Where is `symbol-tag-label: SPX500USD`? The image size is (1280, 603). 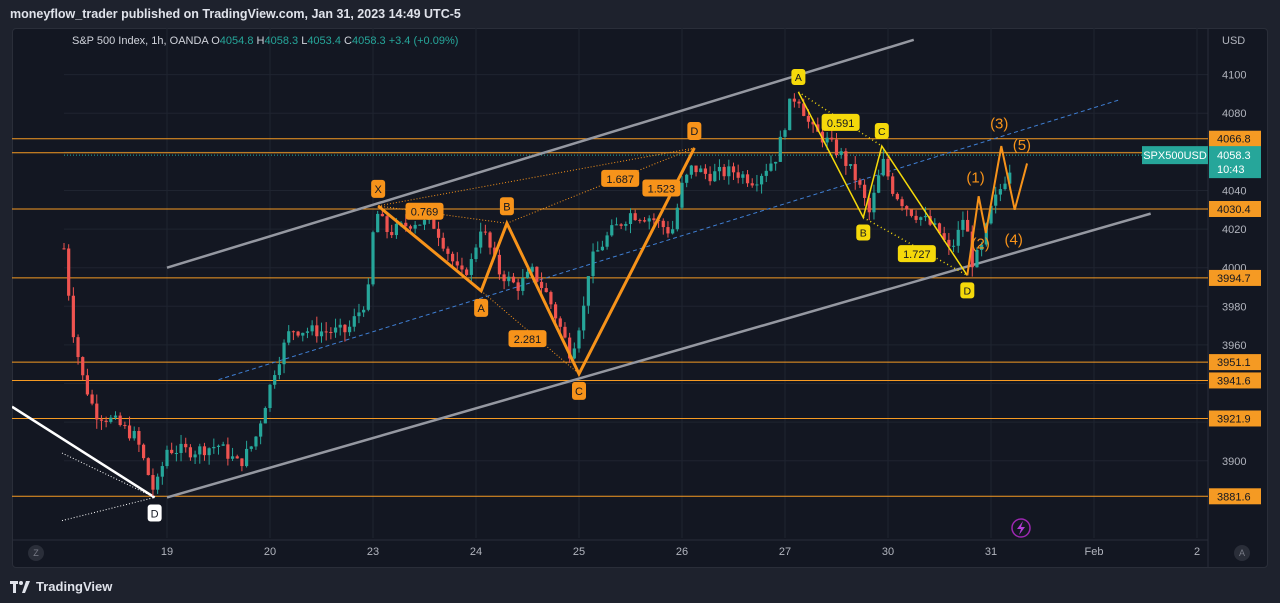
symbol-tag-label: SPX500USD is located at coordinates (1175, 156).